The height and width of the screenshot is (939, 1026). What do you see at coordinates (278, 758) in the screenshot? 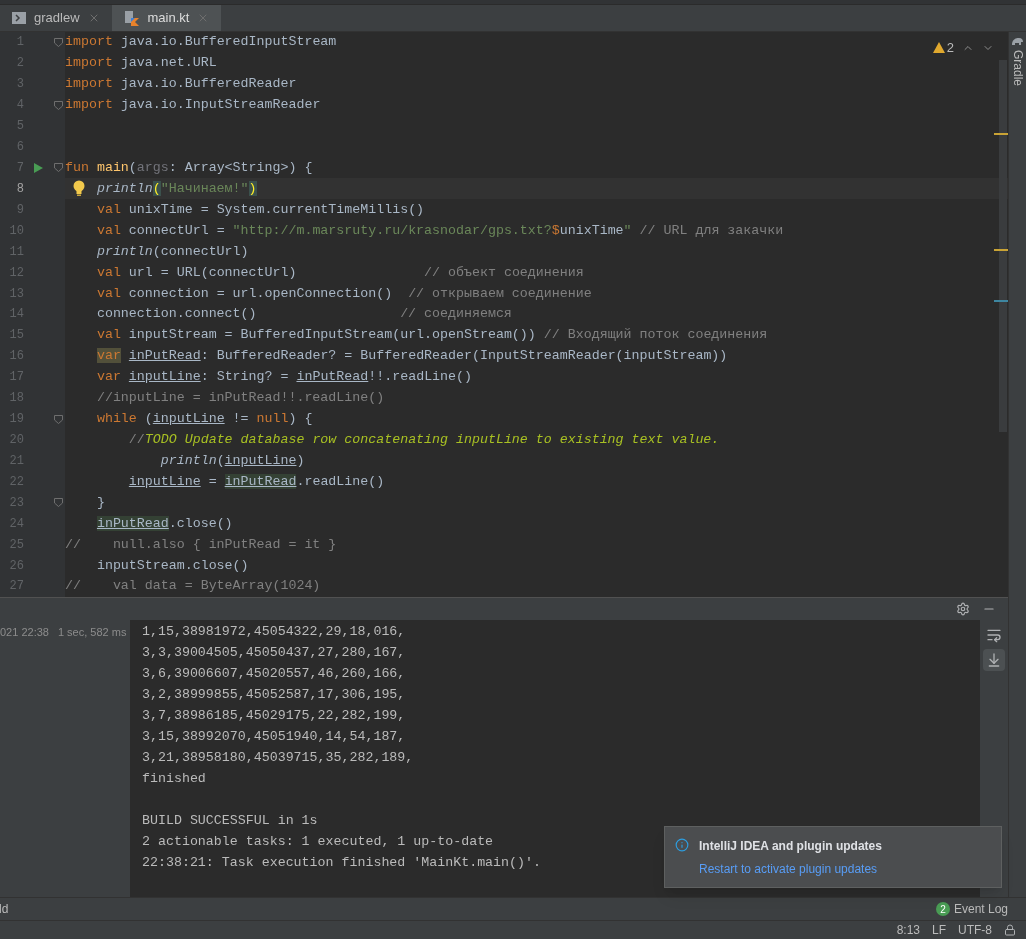
I see `console-line: 3,21,38958180,45039715,35,282,189,` at bounding box center [278, 758].